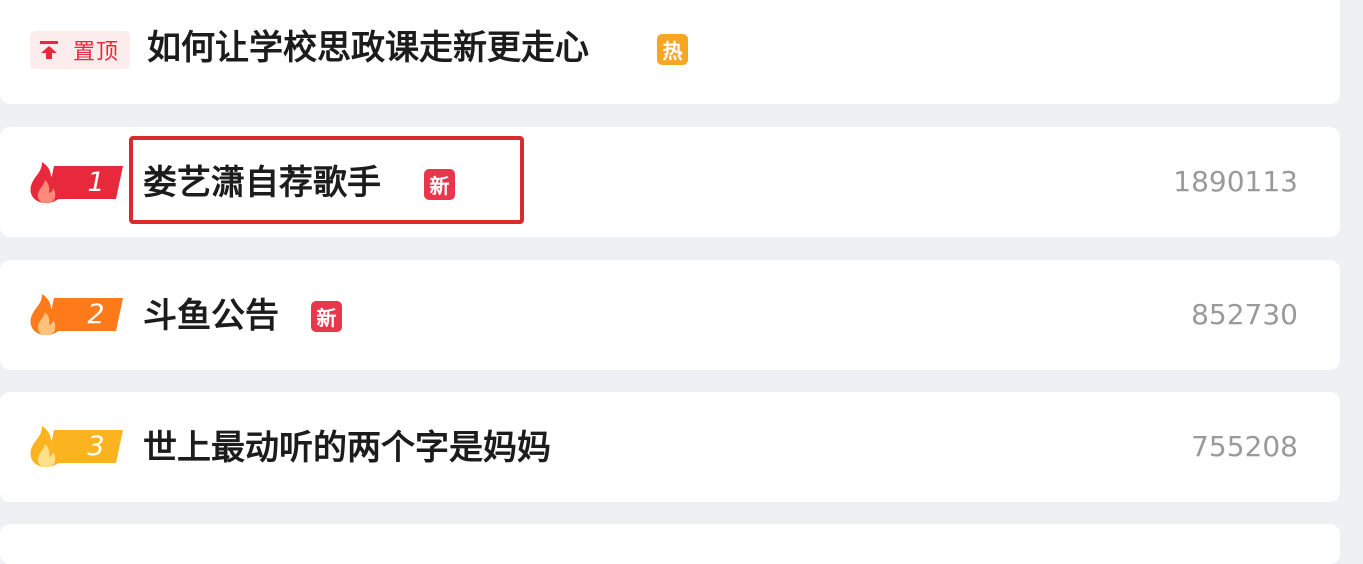  I want to click on hot-tag: 热, so click(672, 49).